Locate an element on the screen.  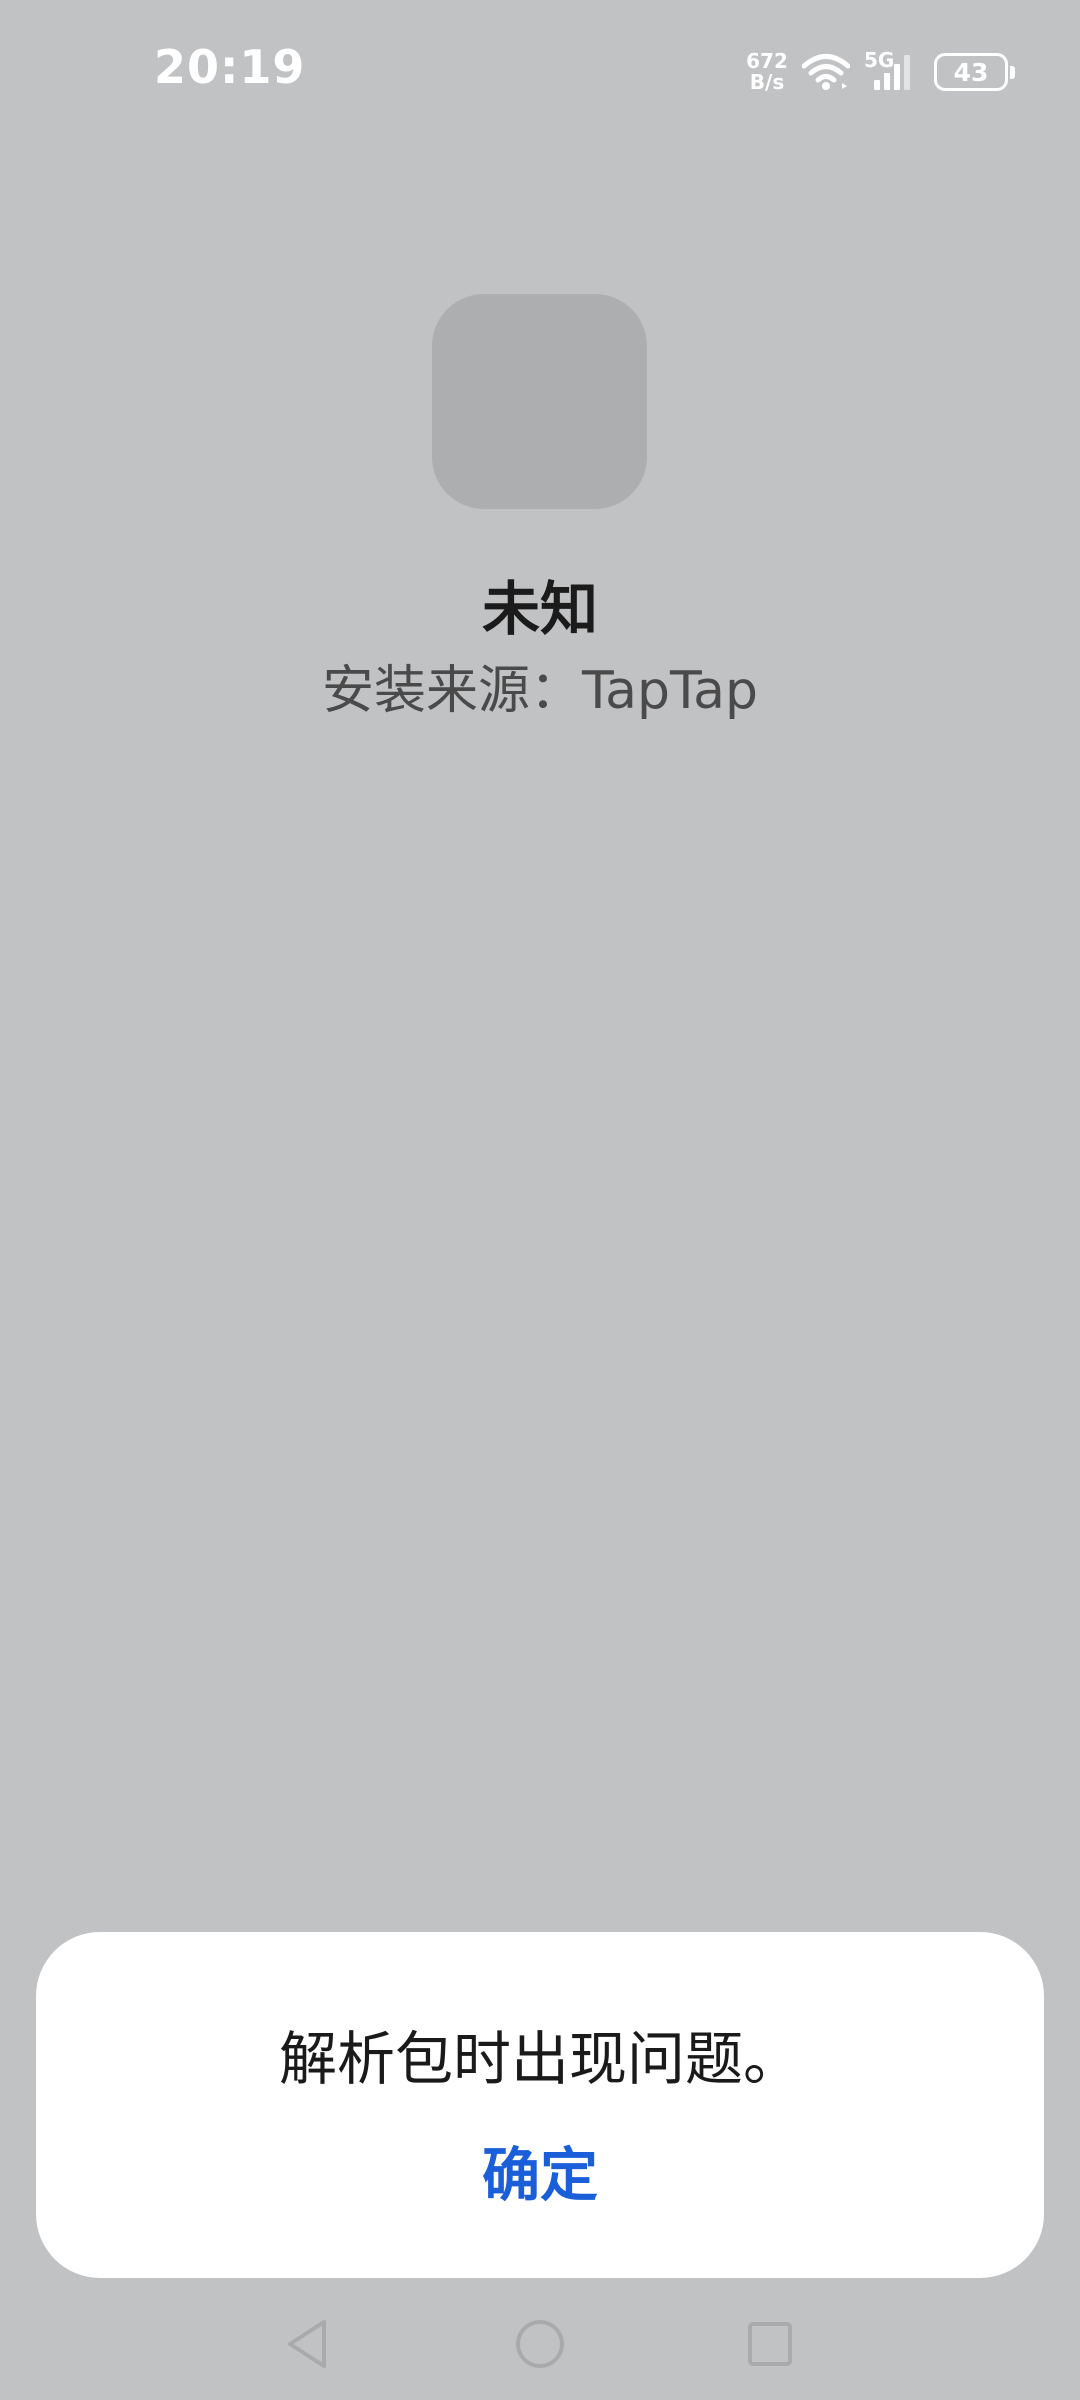
battery-icon: 43 is located at coordinates (974, 72).